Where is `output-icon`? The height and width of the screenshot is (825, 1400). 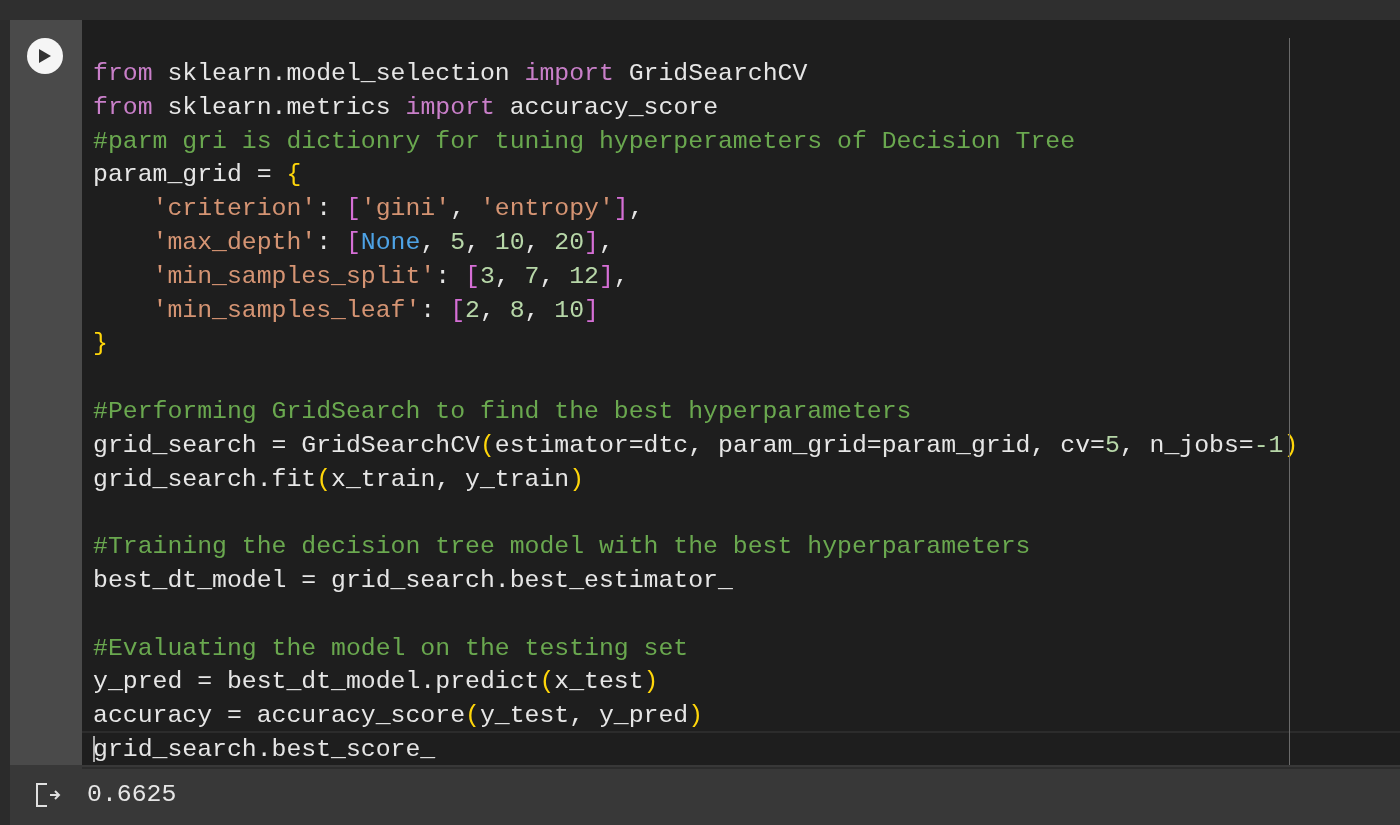
output-icon is located at coordinates (48, 795).